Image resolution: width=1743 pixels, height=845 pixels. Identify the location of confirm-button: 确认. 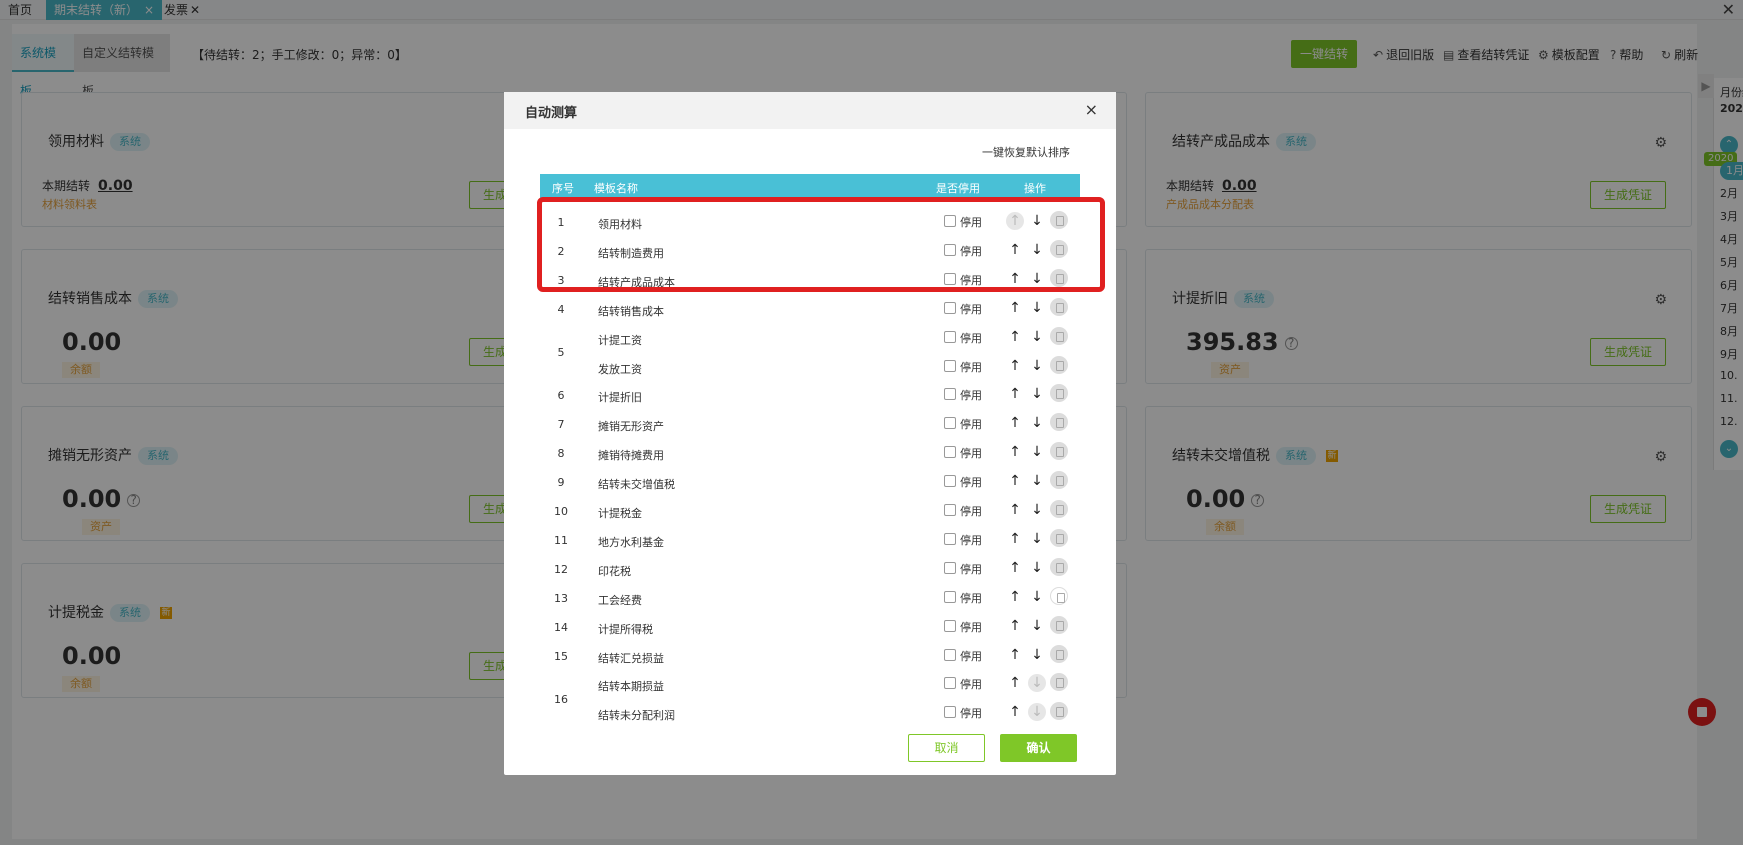
(1038, 748).